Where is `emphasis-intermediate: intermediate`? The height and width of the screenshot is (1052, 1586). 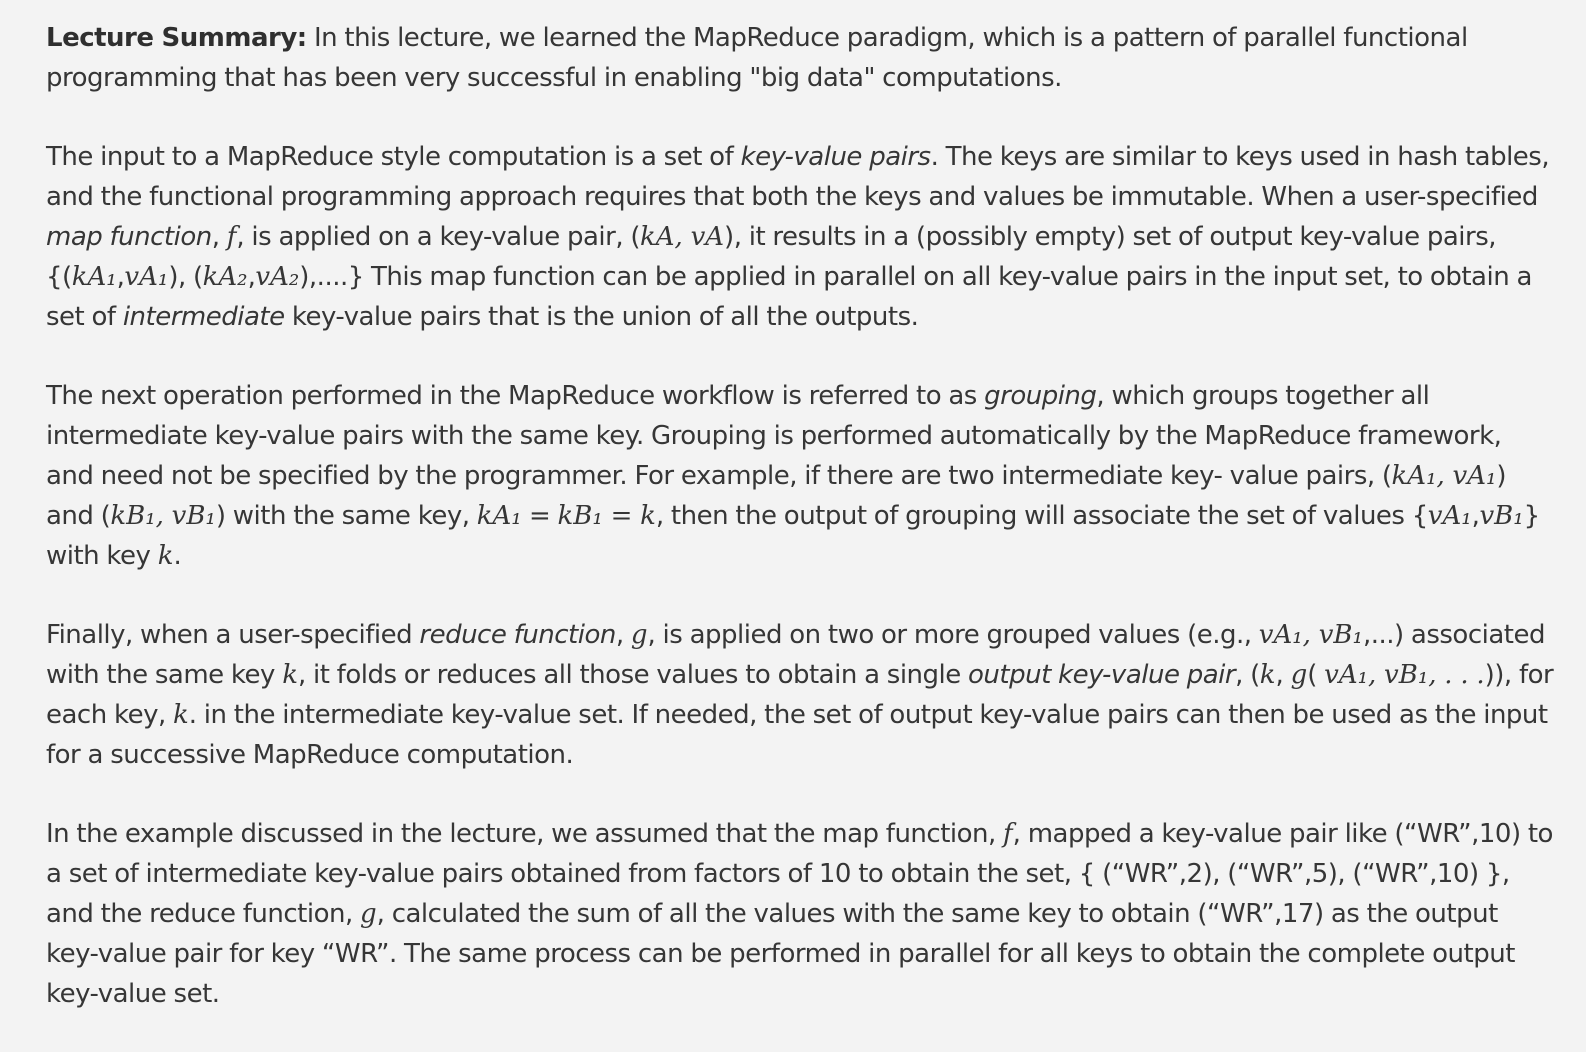
emphasis-intermediate: intermediate is located at coordinates (203, 317).